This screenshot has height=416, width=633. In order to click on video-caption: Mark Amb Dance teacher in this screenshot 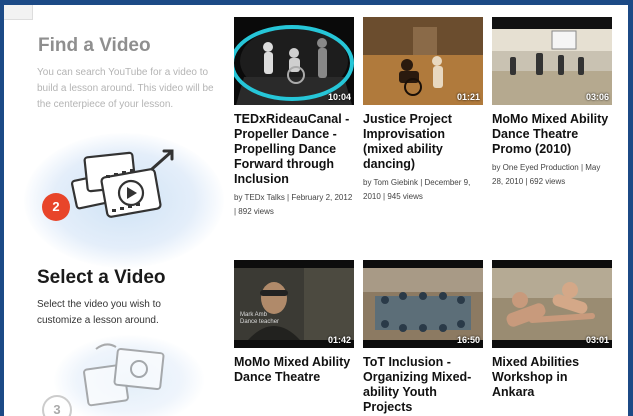, I will do `click(260, 318)`.